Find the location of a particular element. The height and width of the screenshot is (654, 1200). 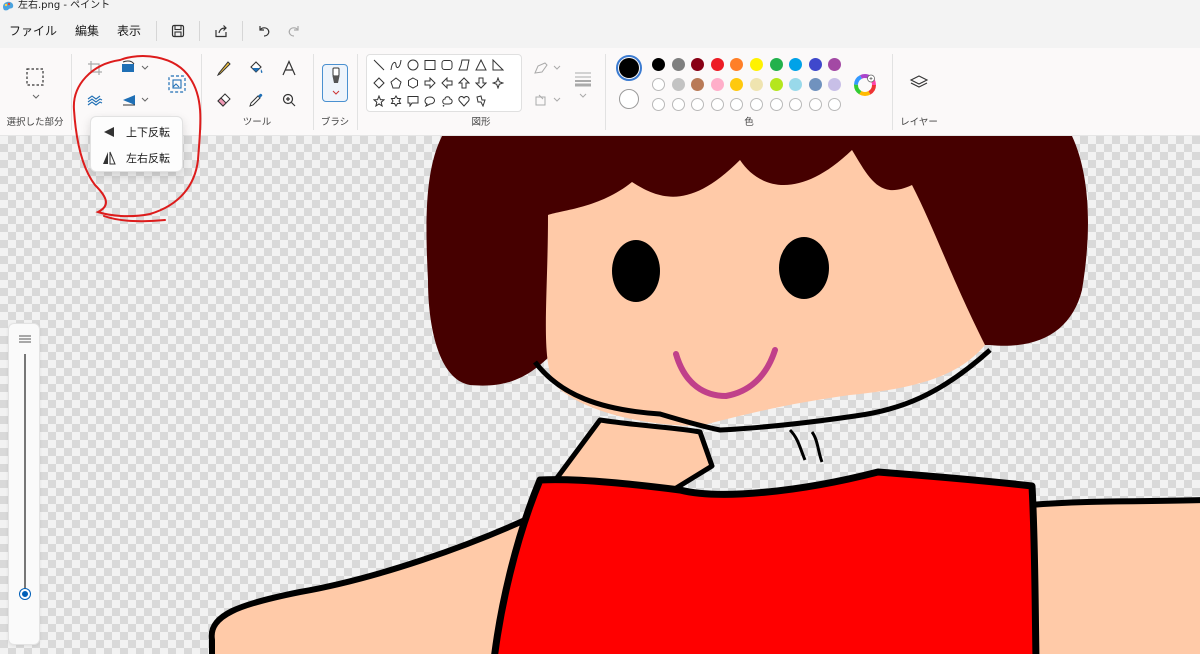

crop-button is located at coordinates (95, 68).